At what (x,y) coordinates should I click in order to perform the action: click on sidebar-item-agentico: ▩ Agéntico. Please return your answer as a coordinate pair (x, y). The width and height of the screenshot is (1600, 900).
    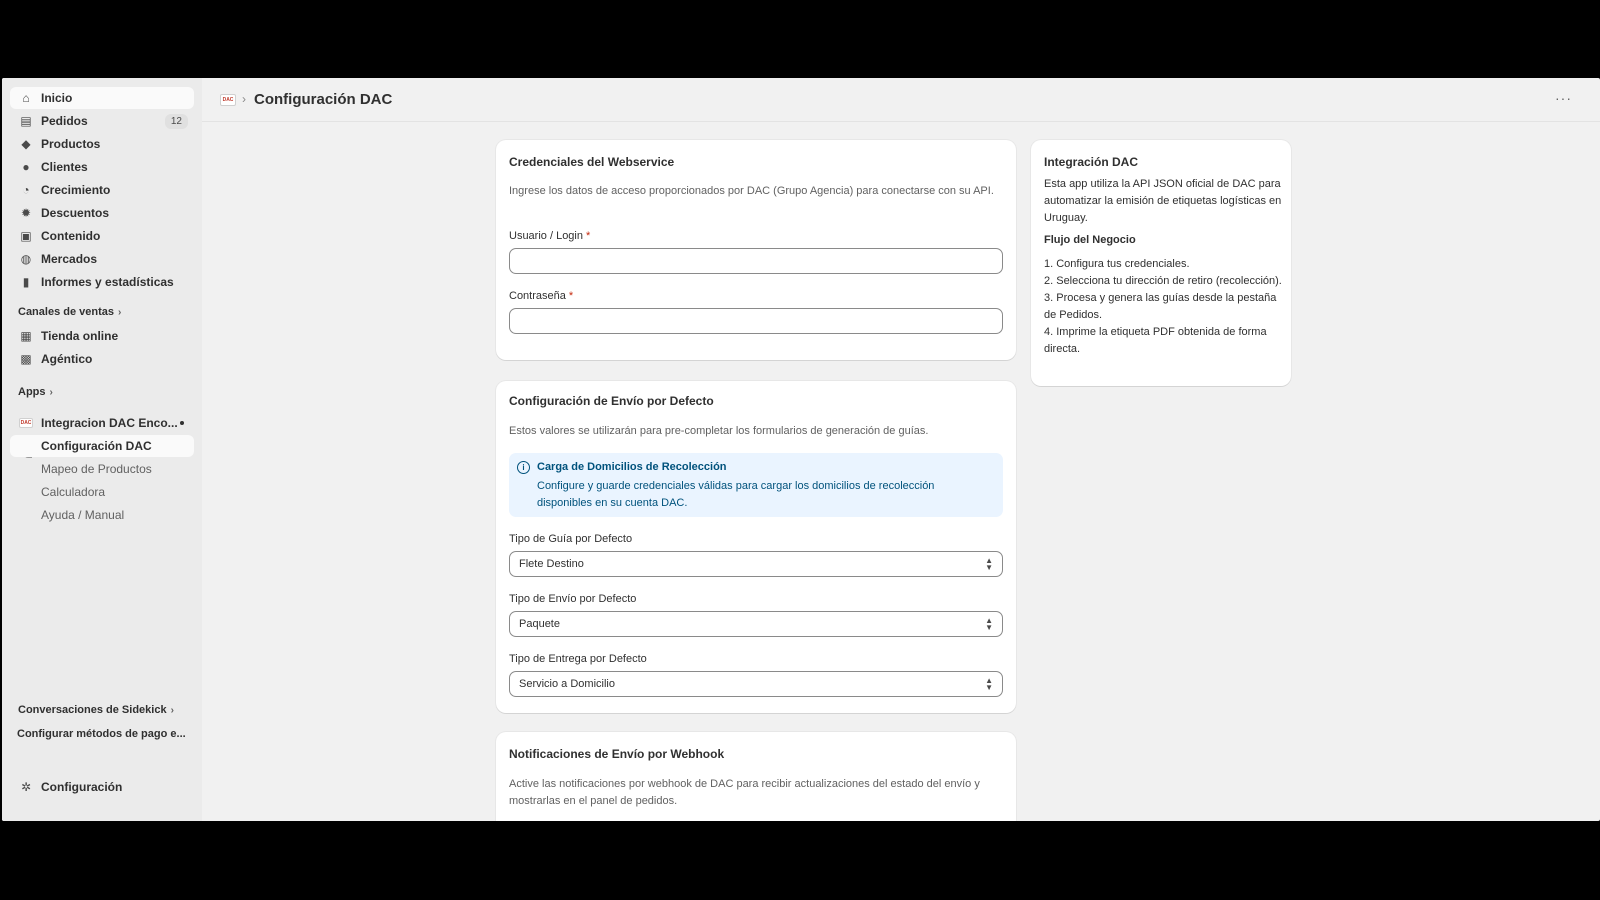
    Looking at the image, I should click on (102, 359).